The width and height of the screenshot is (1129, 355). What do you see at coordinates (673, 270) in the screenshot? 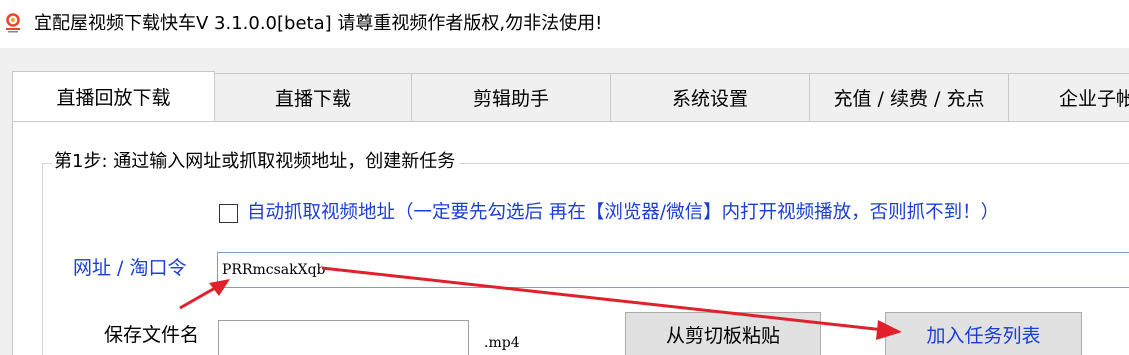
I see `url-input: PRRmcsakXqb` at bounding box center [673, 270].